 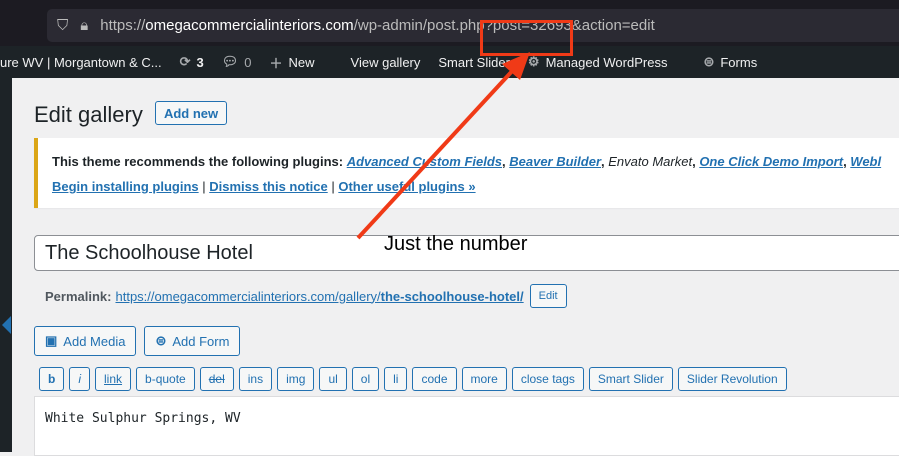 What do you see at coordinates (456, 244) in the screenshot?
I see `annotation-text: Just the number` at bounding box center [456, 244].